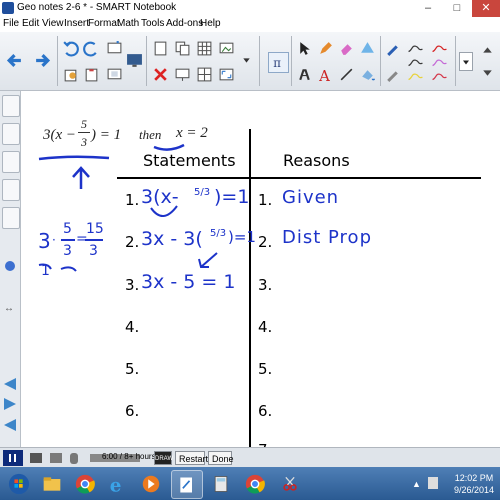  I want to click on pause-button, so click(13, 458).